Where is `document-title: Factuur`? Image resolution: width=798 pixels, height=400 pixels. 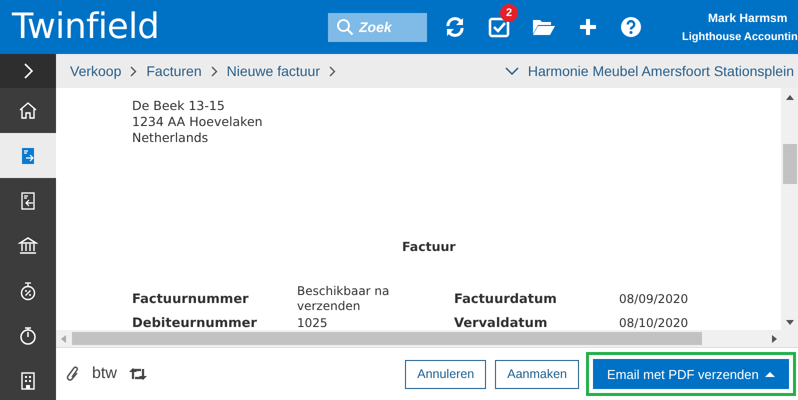 document-title: Factuur is located at coordinates (429, 246).